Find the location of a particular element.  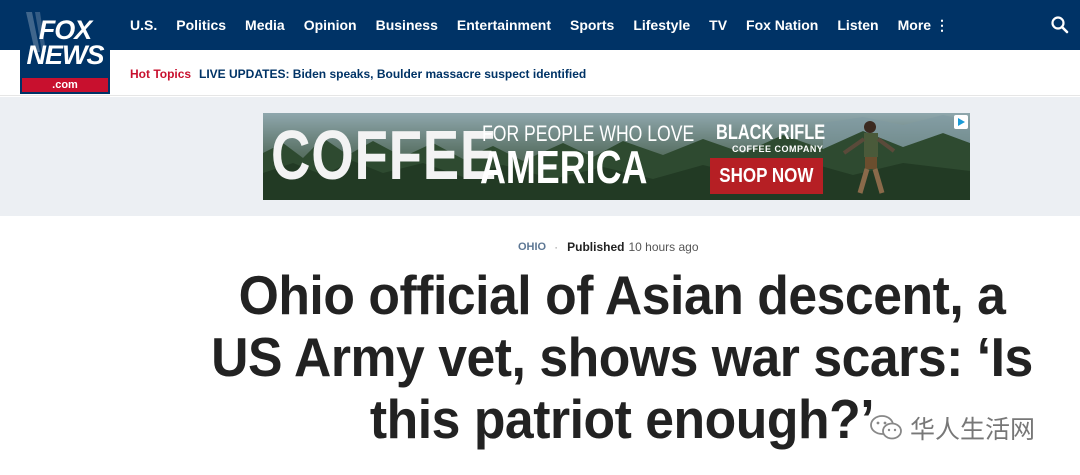

ad-headline: COFFEE is located at coordinates (384, 155).